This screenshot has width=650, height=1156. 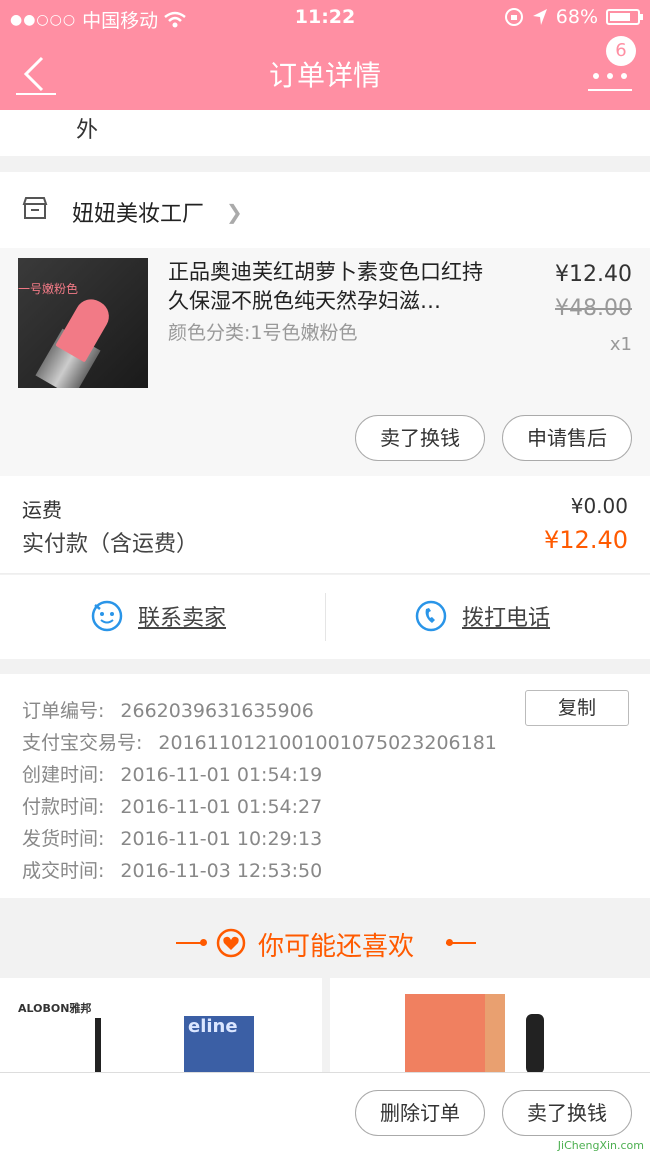 What do you see at coordinates (624, 17) in the screenshot?
I see `battery-icon` at bounding box center [624, 17].